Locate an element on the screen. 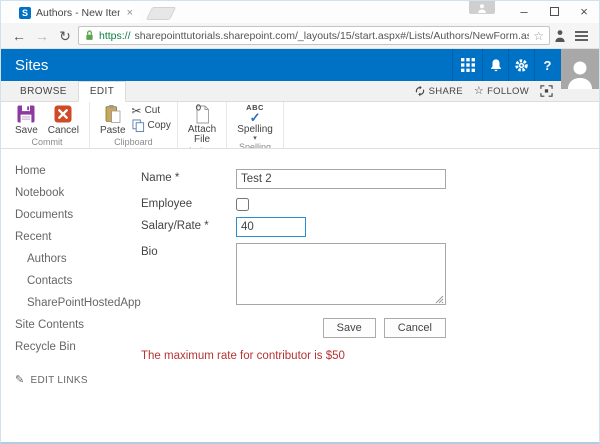  form-buttons: Save Cancel is located at coordinates (293, 328).